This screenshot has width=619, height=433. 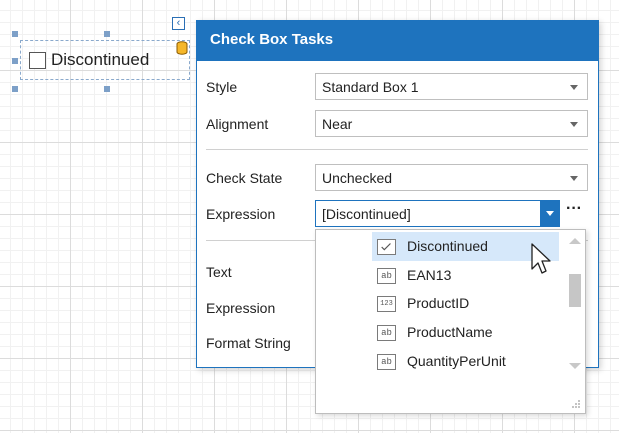 I want to click on mouse-cursor-icon, so click(x=541, y=258).